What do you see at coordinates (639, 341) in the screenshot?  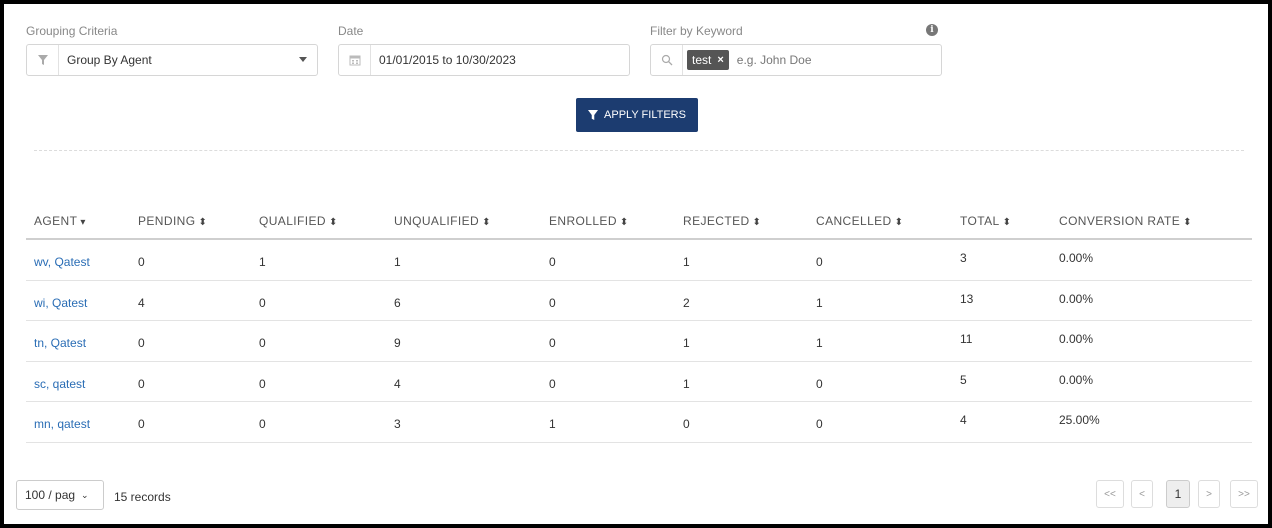 I see `table-row: tn, Qatest 0 0 9 0 1 1 11 0.00%` at bounding box center [639, 341].